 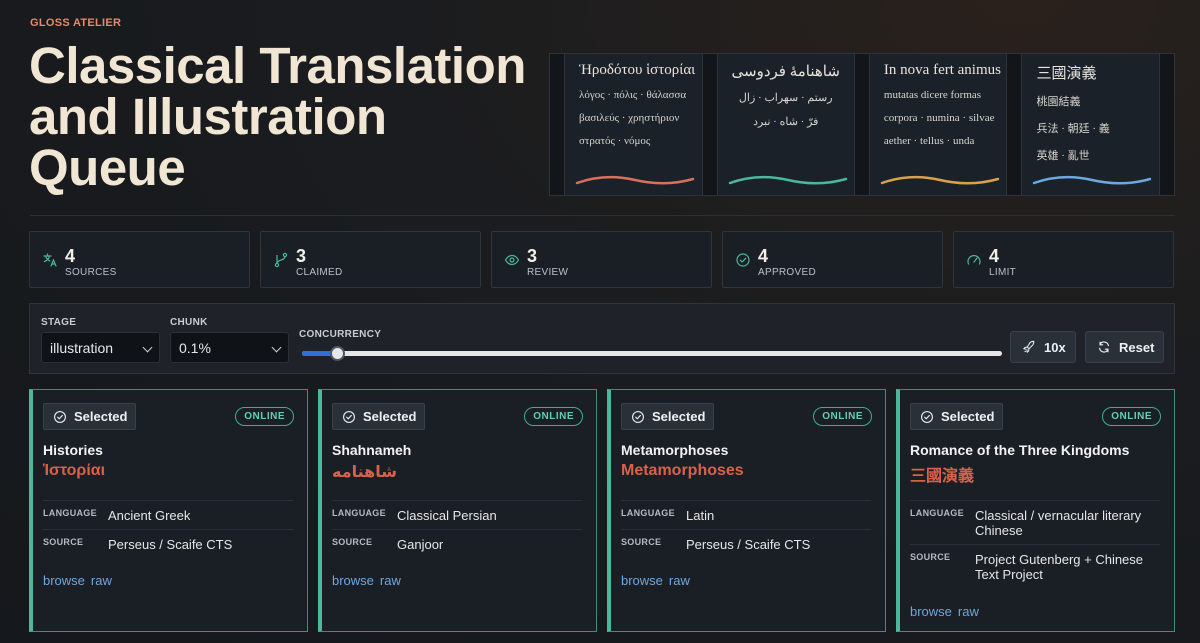 I want to click on stat-label: APPROVED, so click(x=787, y=272).